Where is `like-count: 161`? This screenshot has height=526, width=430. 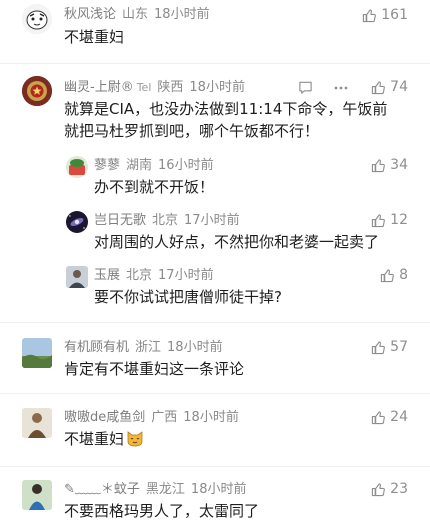 like-count: 161 is located at coordinates (394, 15).